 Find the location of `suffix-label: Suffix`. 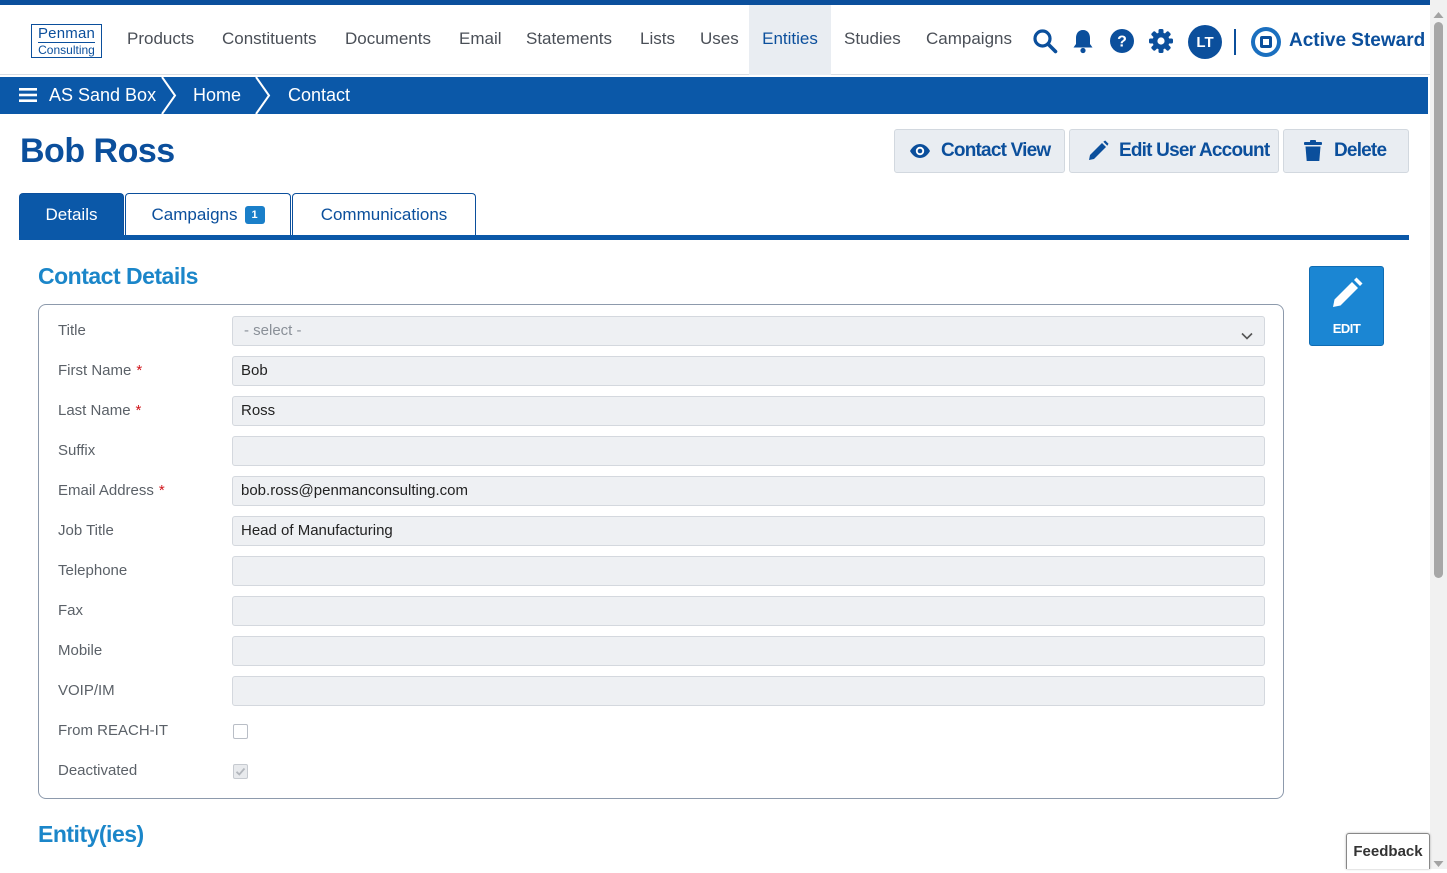

suffix-label: Suffix is located at coordinates (77, 450).